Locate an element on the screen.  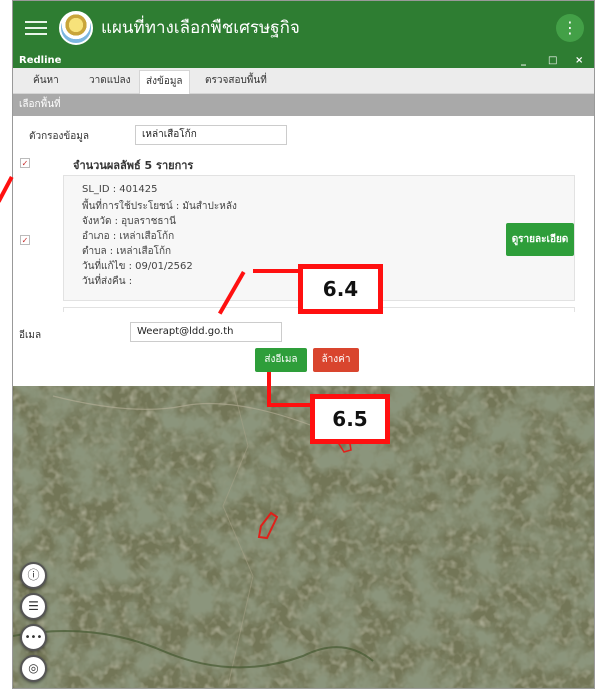
record-return-date: วันที่ส่งคืน : is located at coordinates (107, 281).